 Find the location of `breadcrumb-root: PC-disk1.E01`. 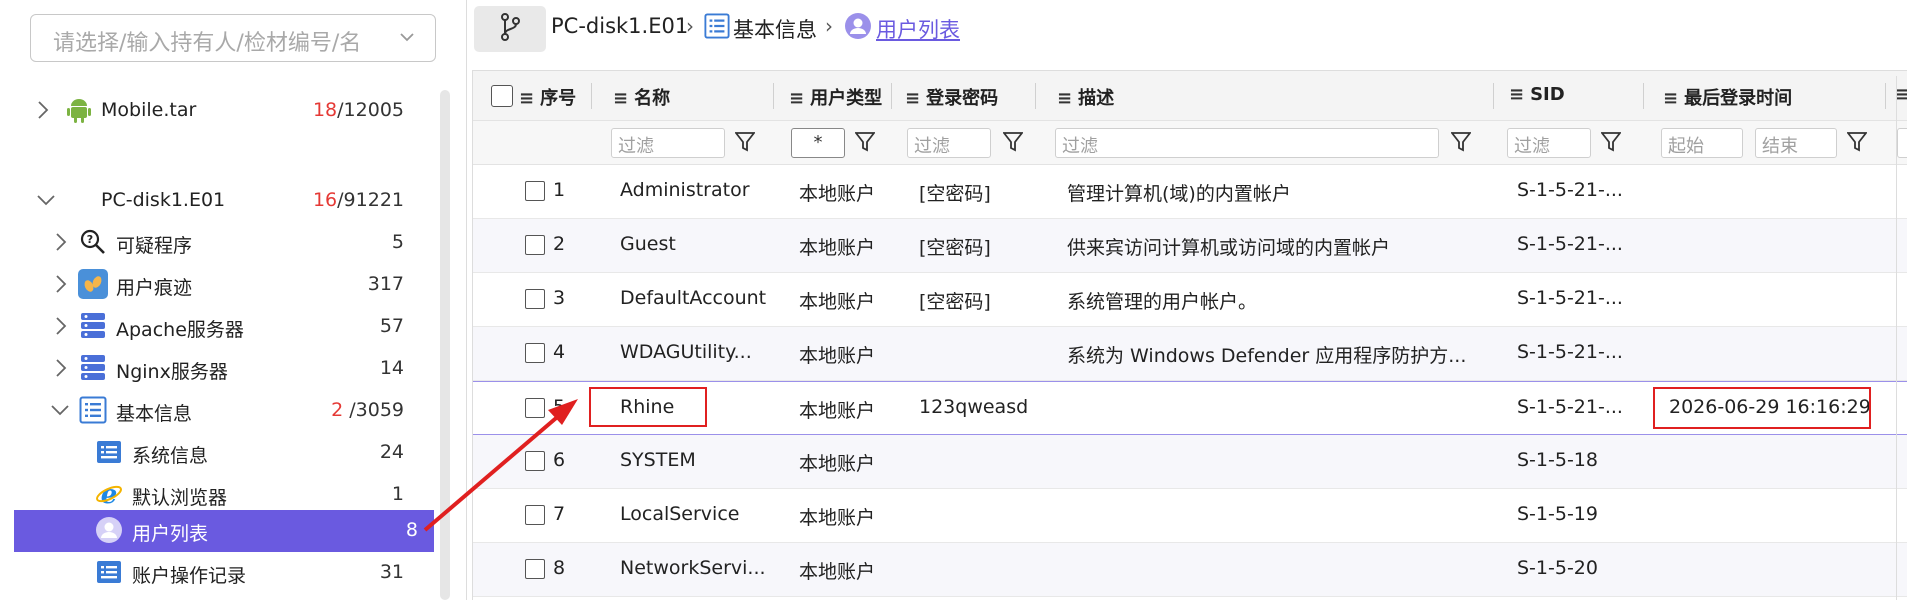

breadcrumb-root: PC-disk1.E01 is located at coordinates (619, 26).